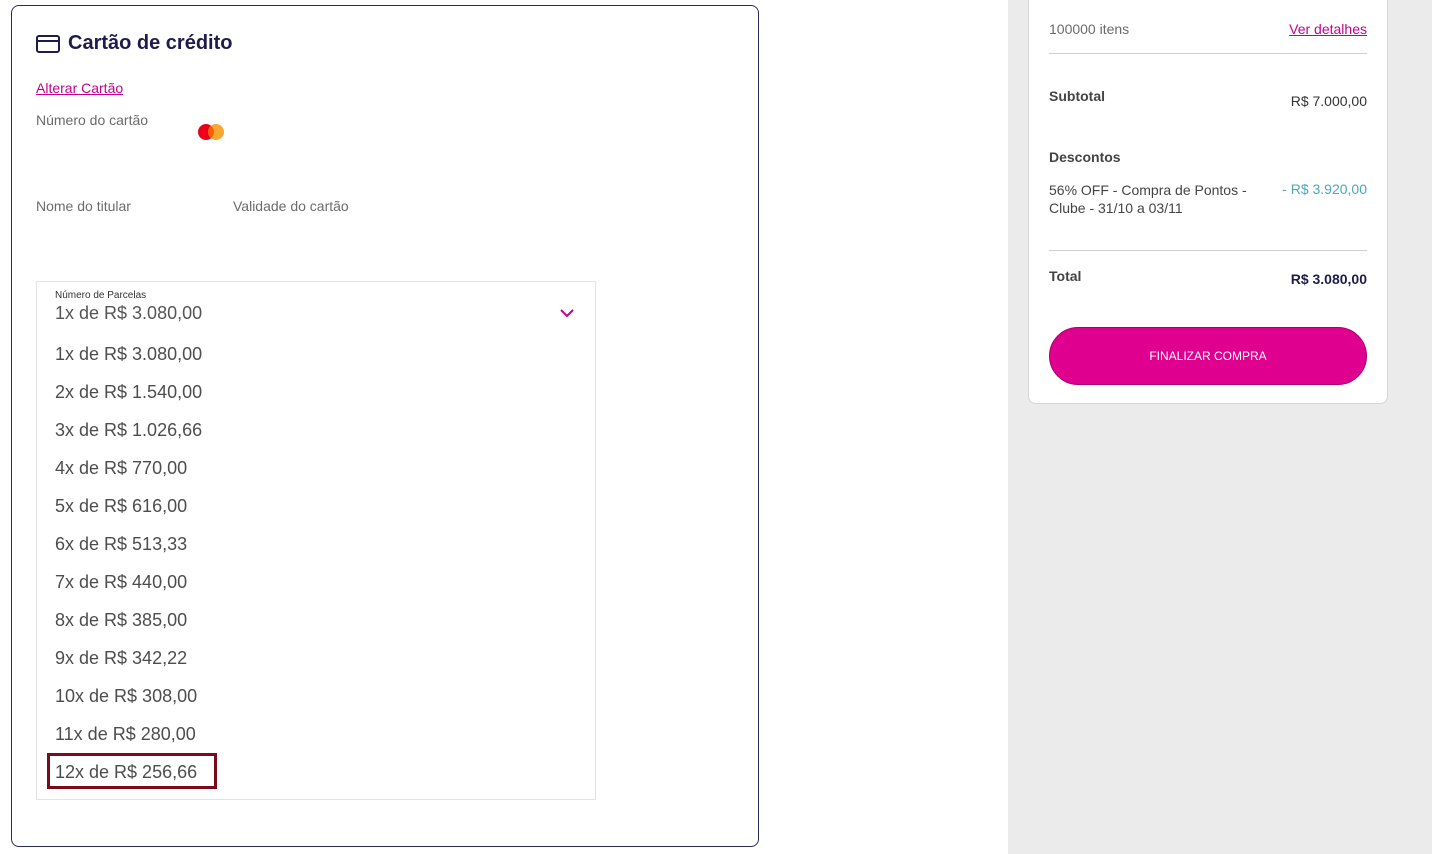 The image size is (1432, 854). I want to click on total-label: Total, so click(1065, 276).